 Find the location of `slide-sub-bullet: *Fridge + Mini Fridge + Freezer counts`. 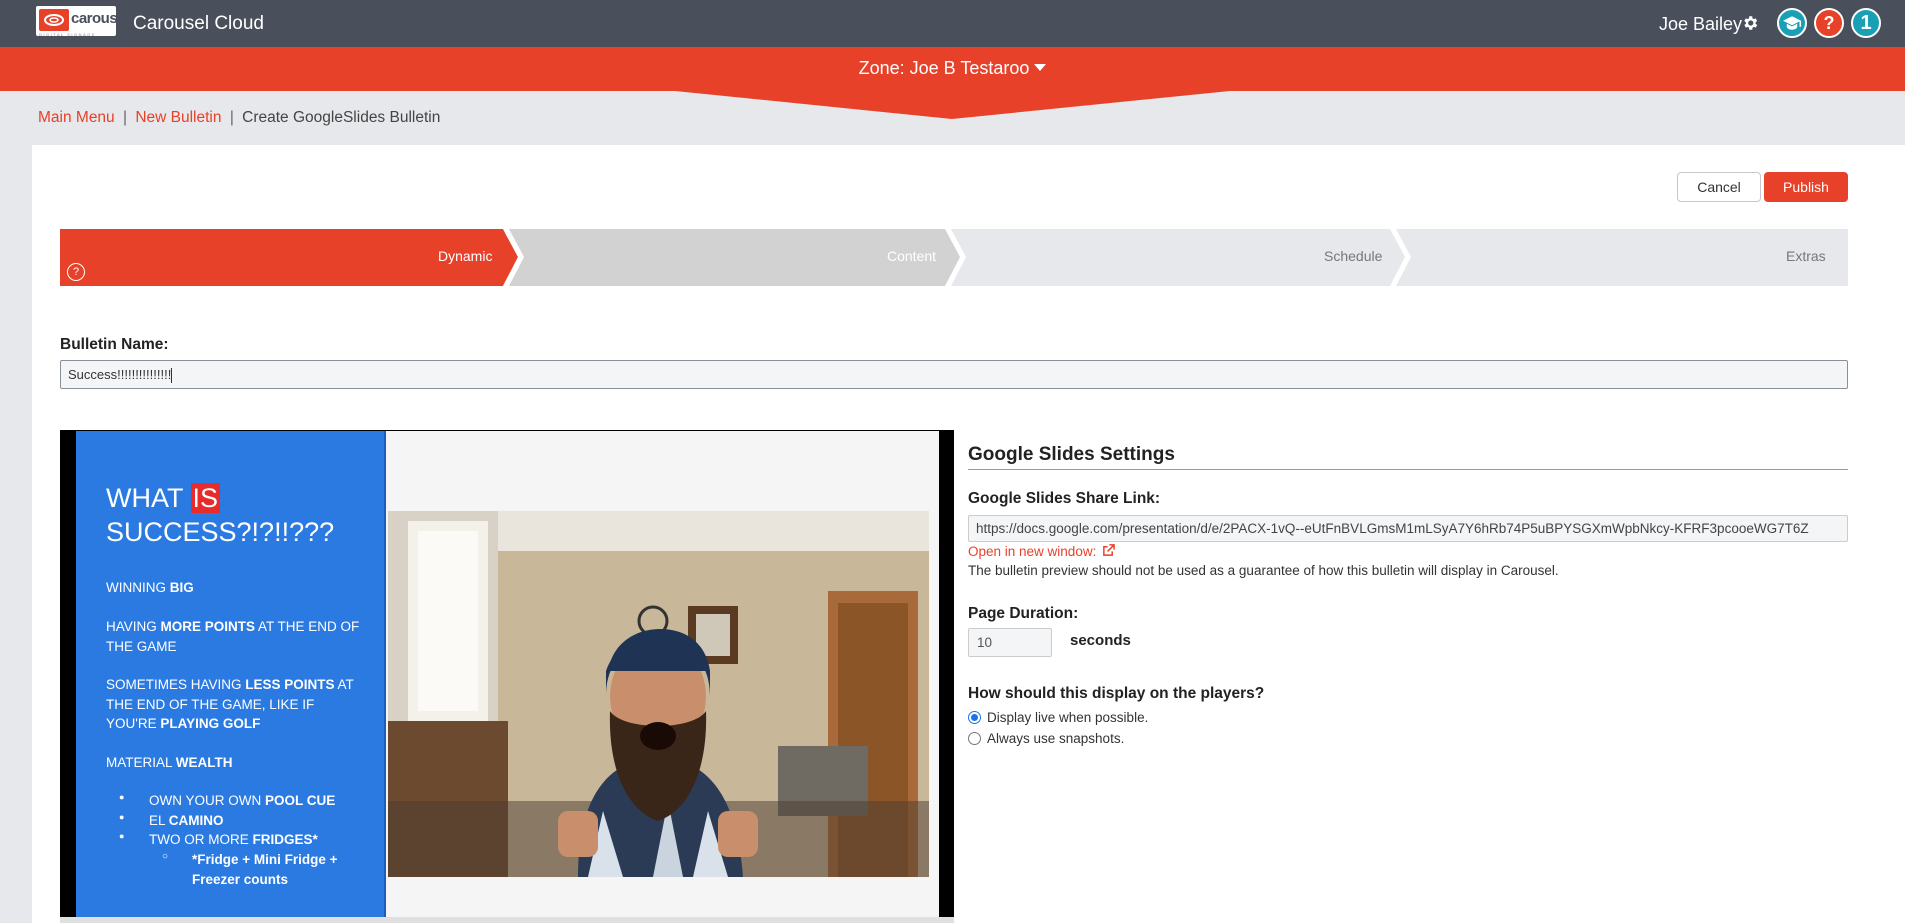

slide-sub-bullet: *Fridge + Mini Fridge + Freezer counts is located at coordinates (265, 869).